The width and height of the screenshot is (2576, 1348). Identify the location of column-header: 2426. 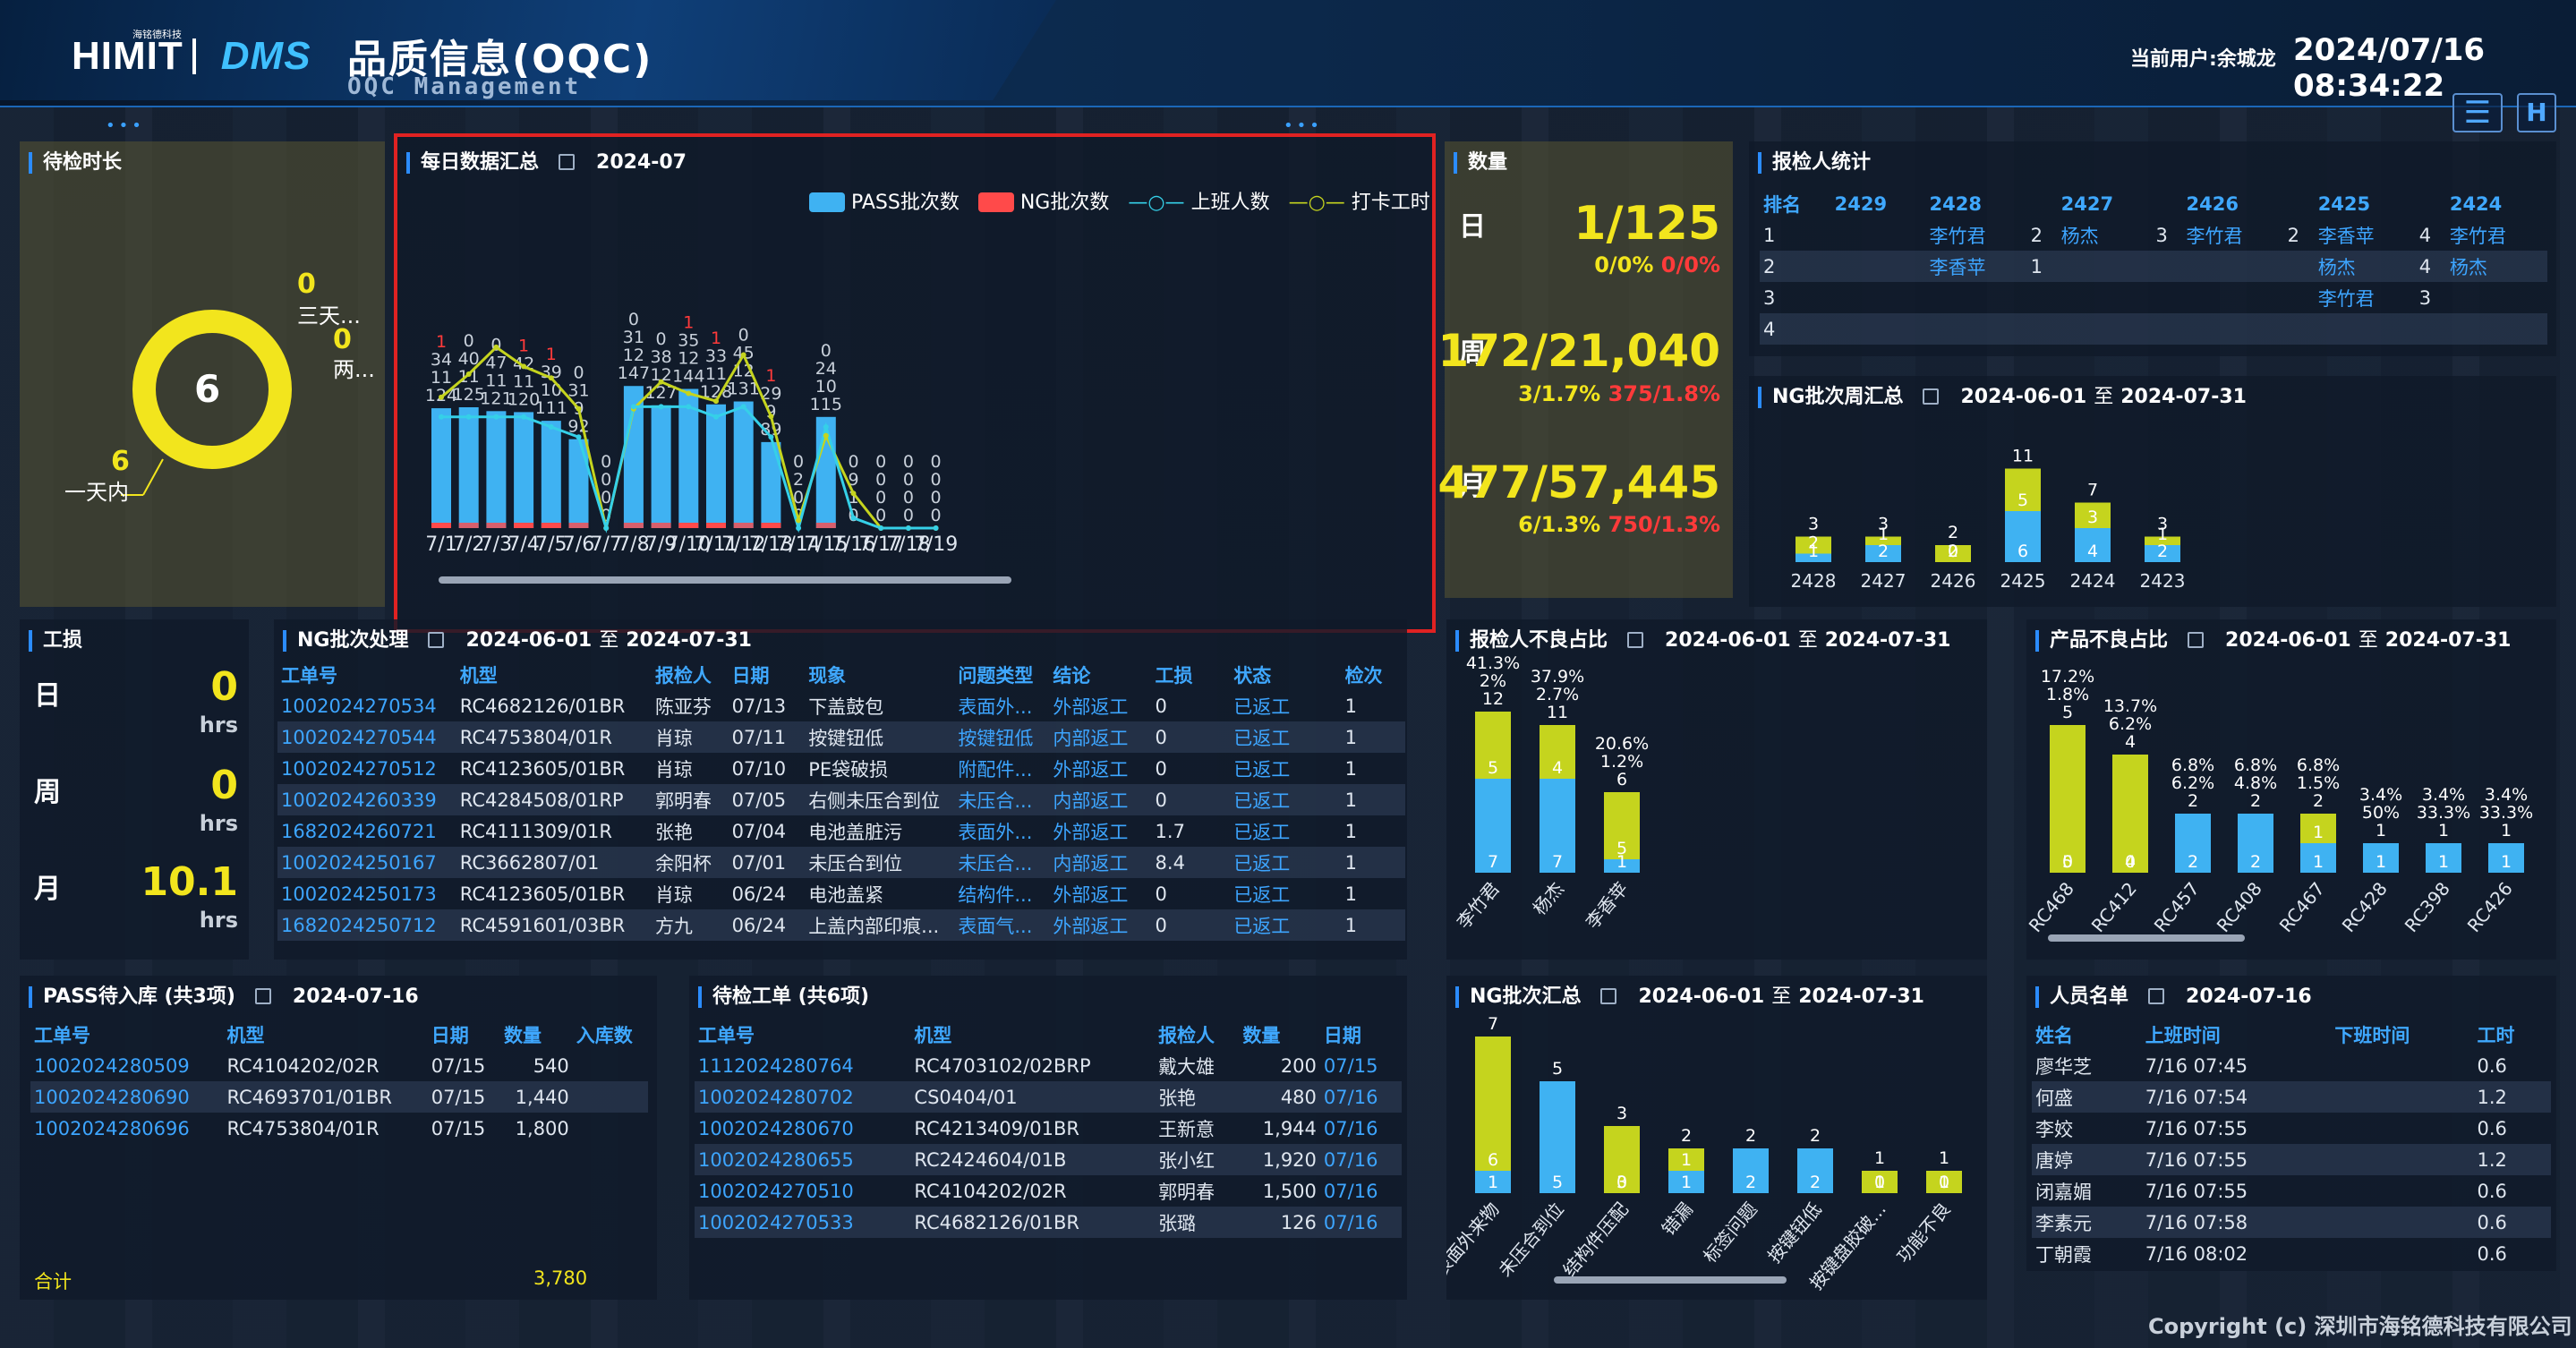
(2233, 203).